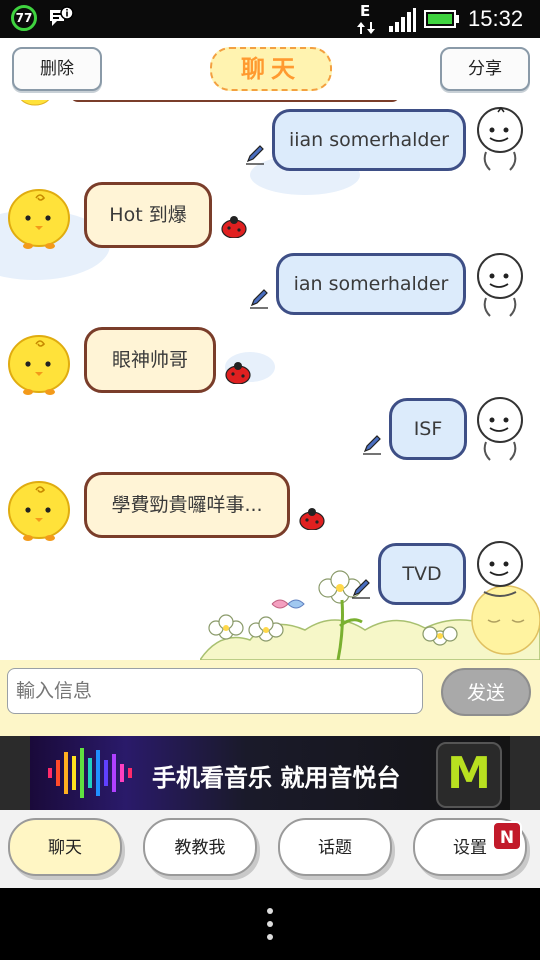 Image resolution: width=540 pixels, height=960 pixels. I want to click on message-input, so click(215, 691).